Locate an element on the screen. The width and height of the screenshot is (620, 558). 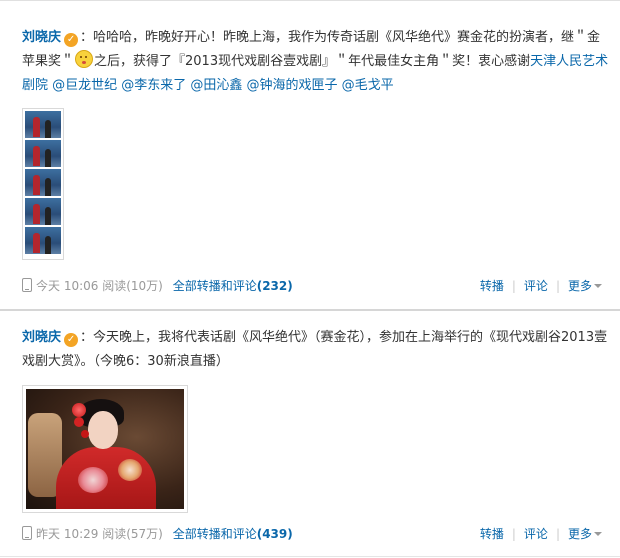
post-divider is located at coordinates (310, 310).